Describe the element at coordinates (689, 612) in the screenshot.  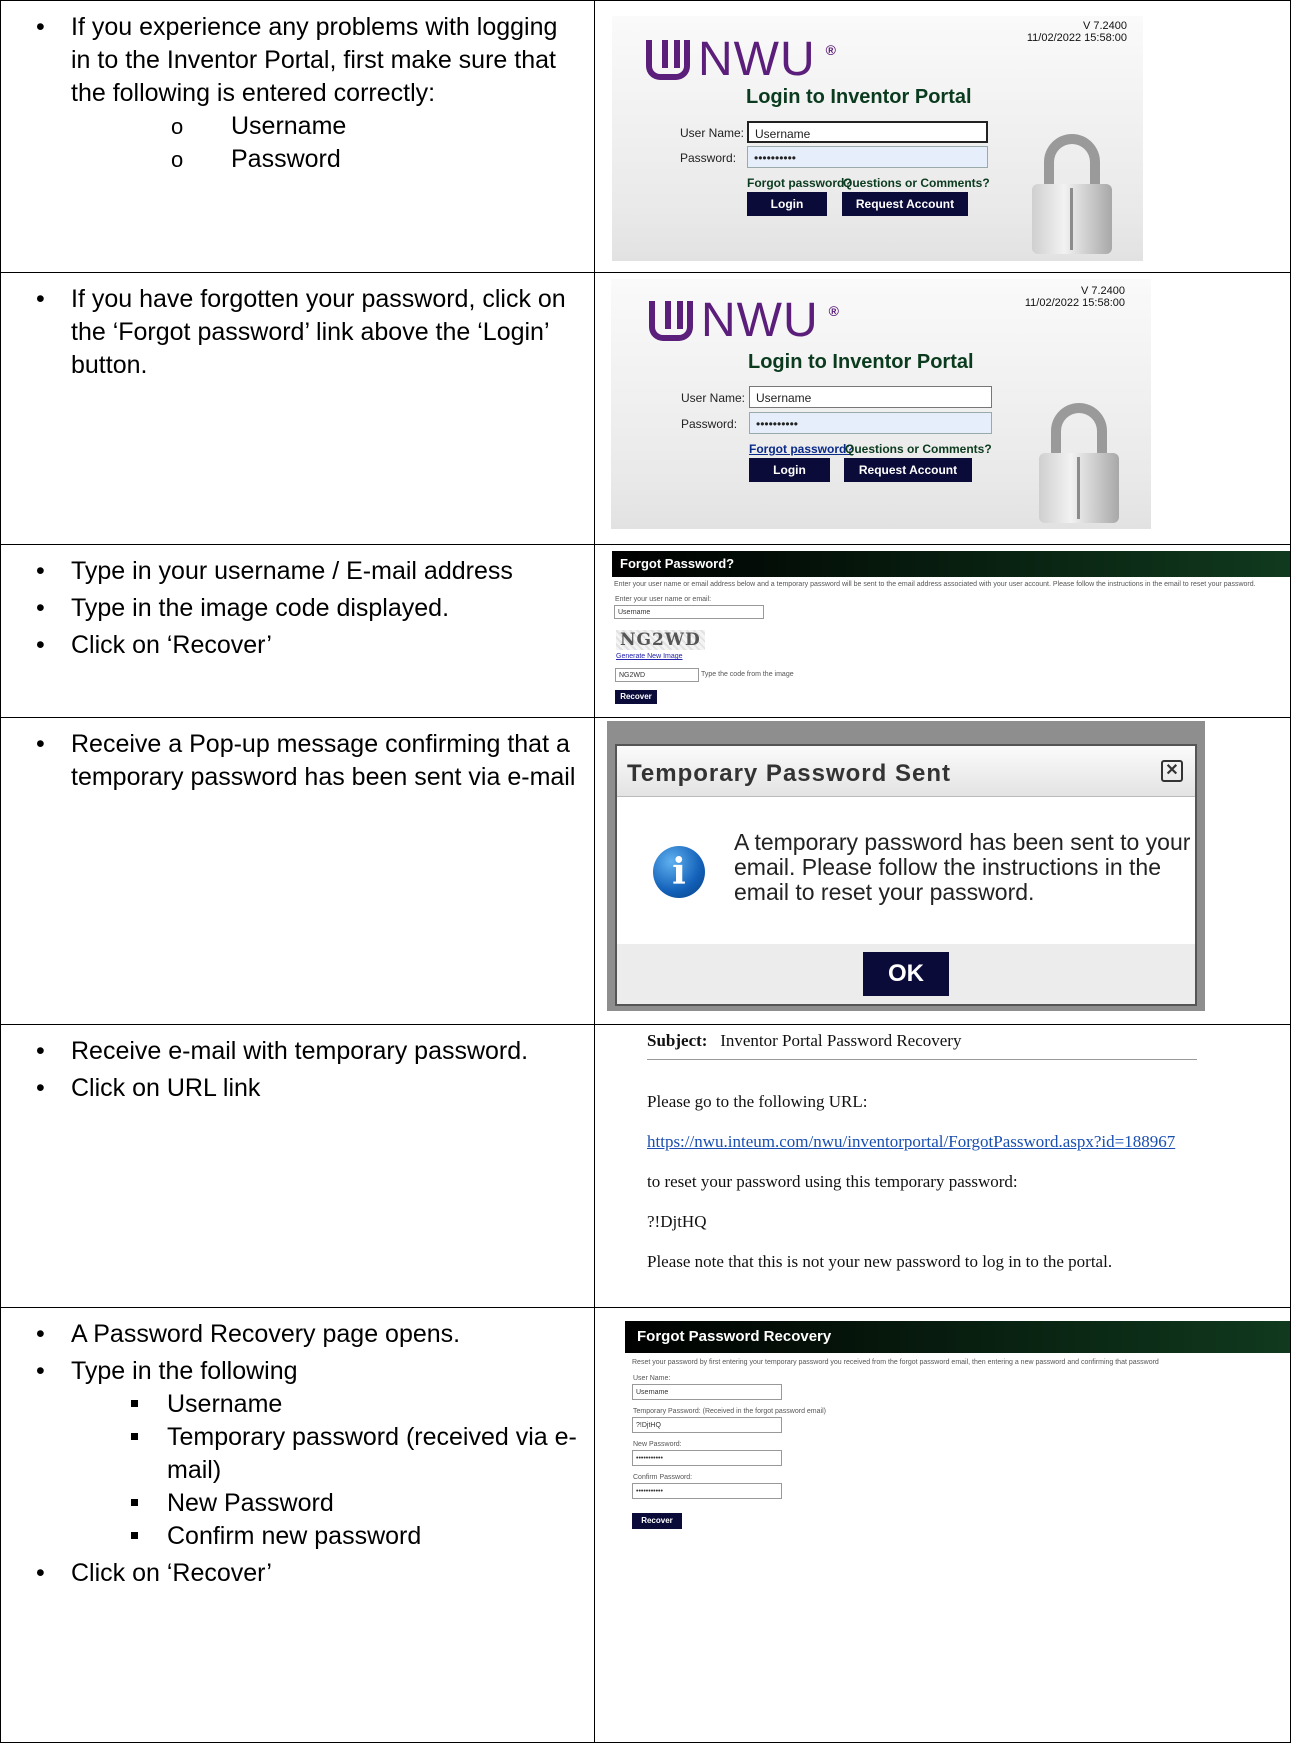
I see `username-email-input: Username` at that location.